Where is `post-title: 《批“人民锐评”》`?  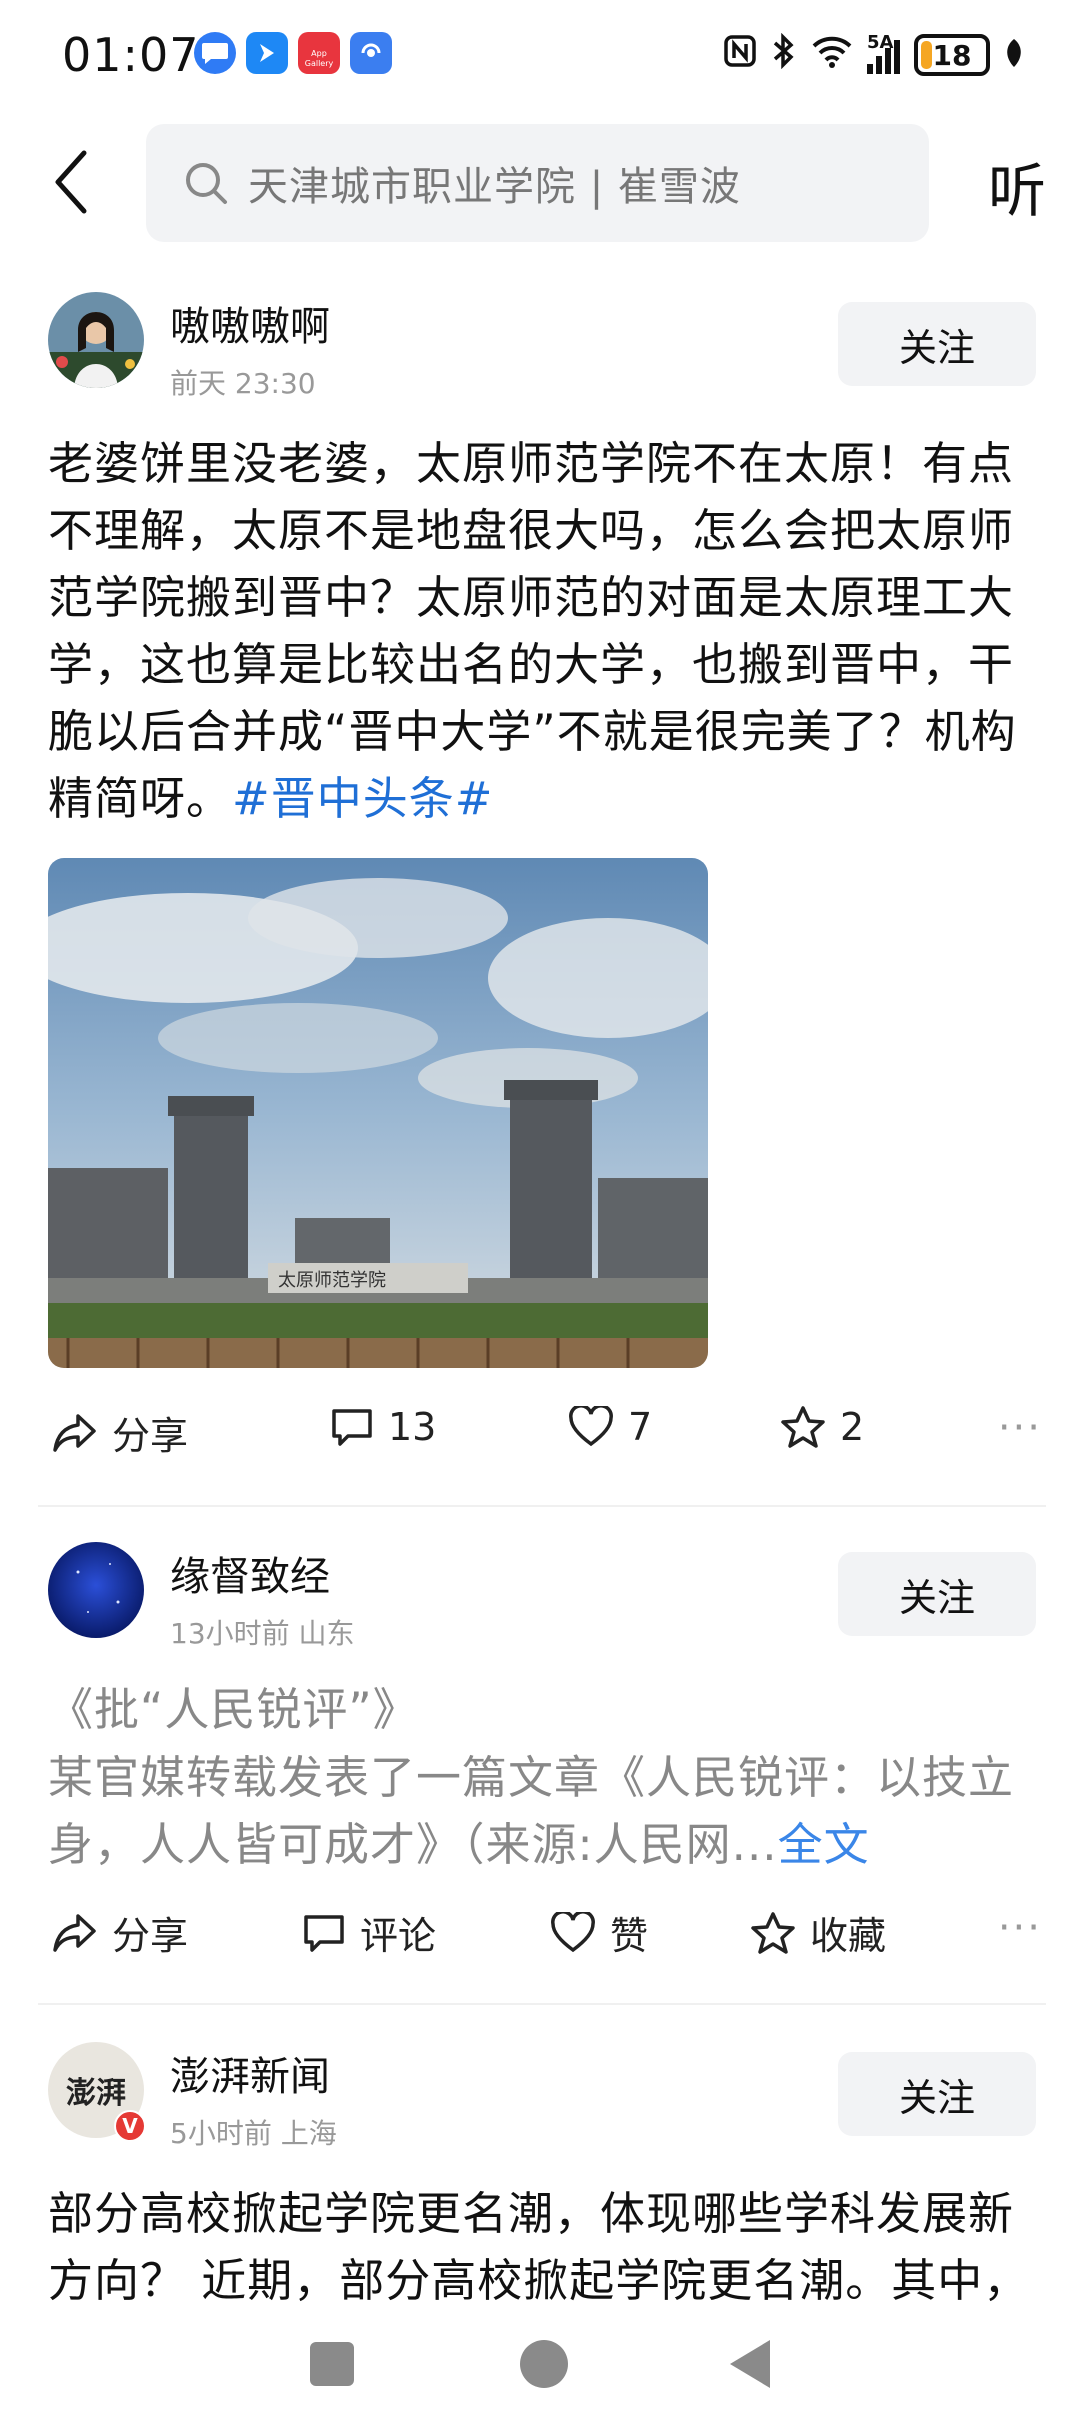
post-title: 《批“人民锐评”》 is located at coordinates (543, 1709).